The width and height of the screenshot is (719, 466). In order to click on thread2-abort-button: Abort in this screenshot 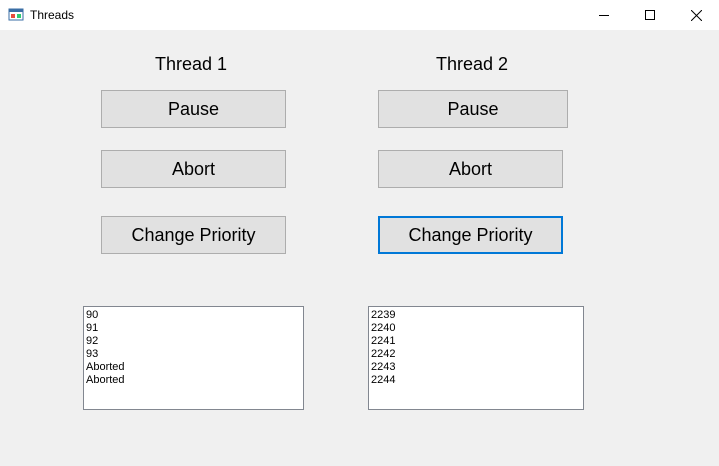, I will do `click(470, 169)`.